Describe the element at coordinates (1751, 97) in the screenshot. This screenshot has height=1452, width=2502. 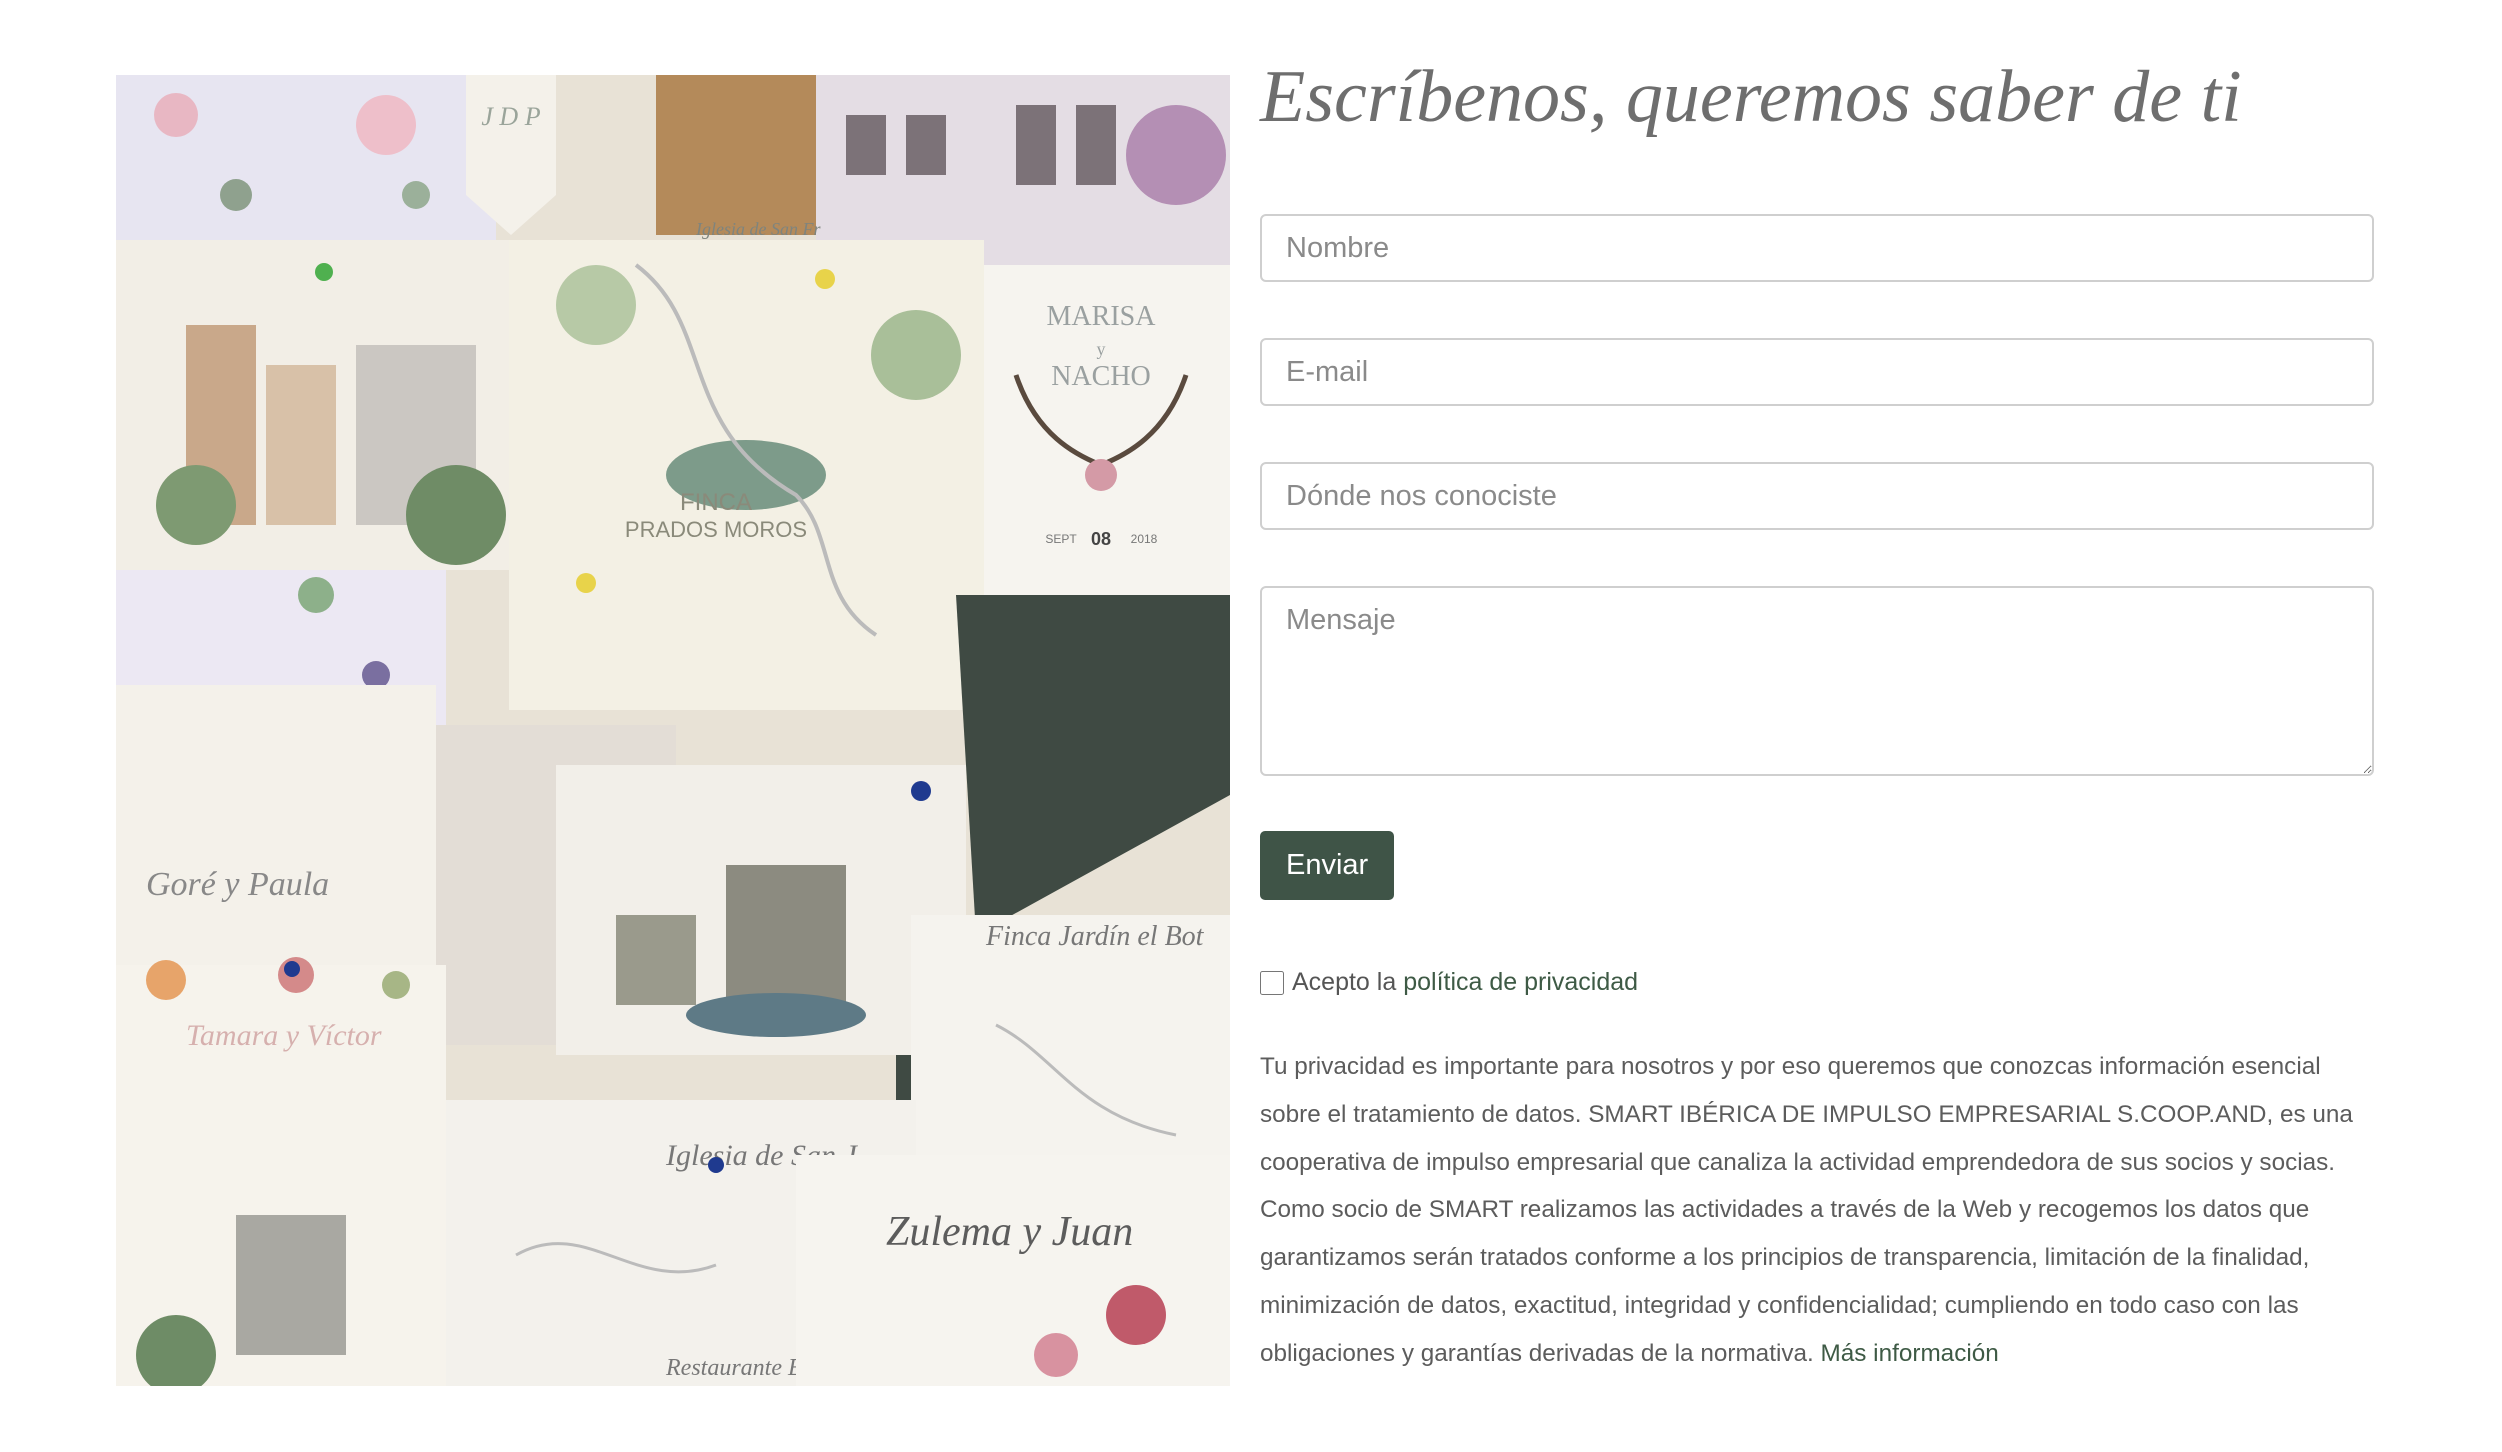
I see `page-title: Escríbenos, queremos saber de ti` at that location.